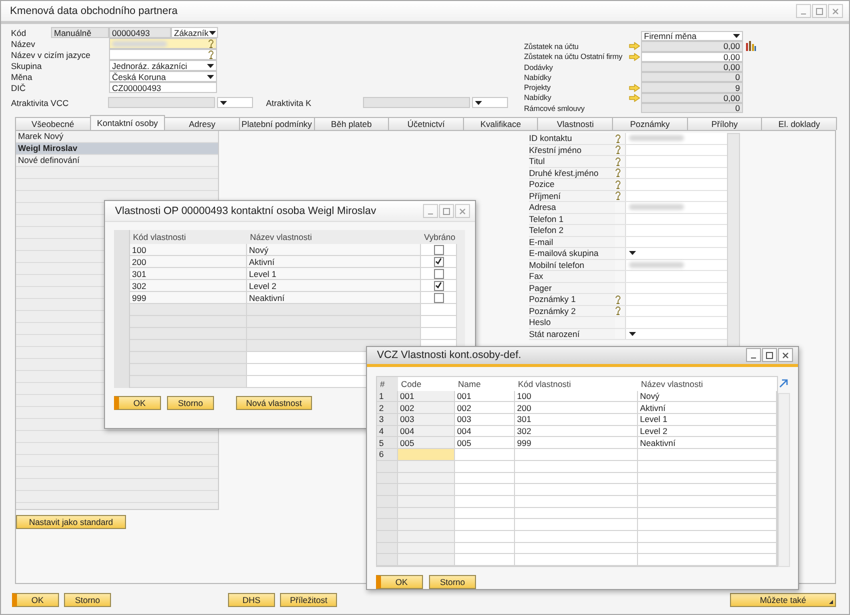 This screenshot has width=850, height=615. What do you see at coordinates (288, 102) in the screenshot?
I see `field-label: Atraktivita K` at bounding box center [288, 102].